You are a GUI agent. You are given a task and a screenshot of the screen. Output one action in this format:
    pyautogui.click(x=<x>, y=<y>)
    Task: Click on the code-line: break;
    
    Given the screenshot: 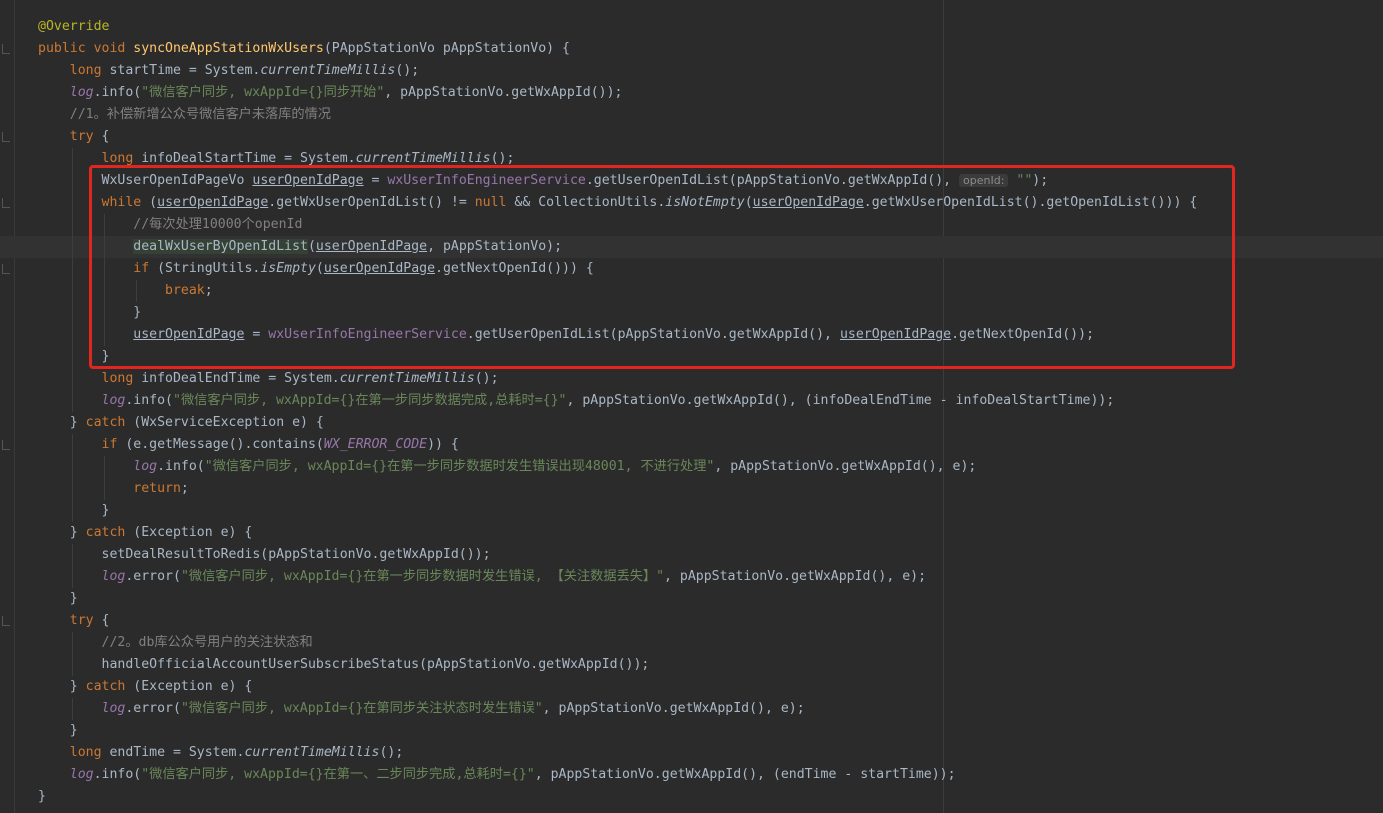 What is the action you would take?
    pyautogui.click(x=691, y=291)
    